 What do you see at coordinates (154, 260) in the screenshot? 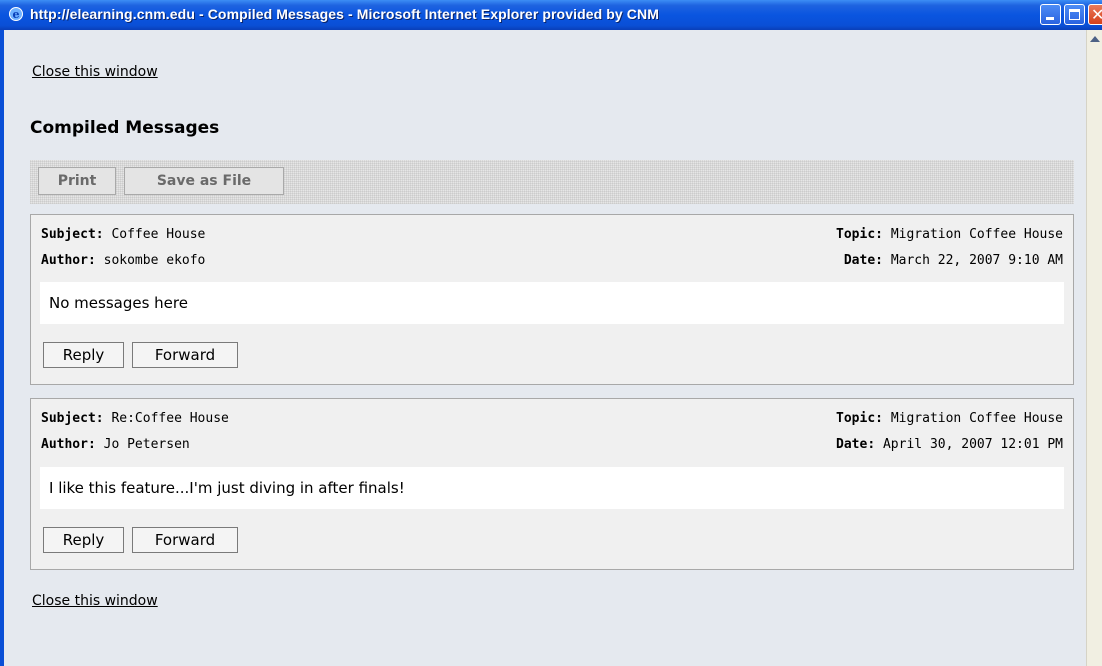
I see `author-value: sokombe ekofo` at bounding box center [154, 260].